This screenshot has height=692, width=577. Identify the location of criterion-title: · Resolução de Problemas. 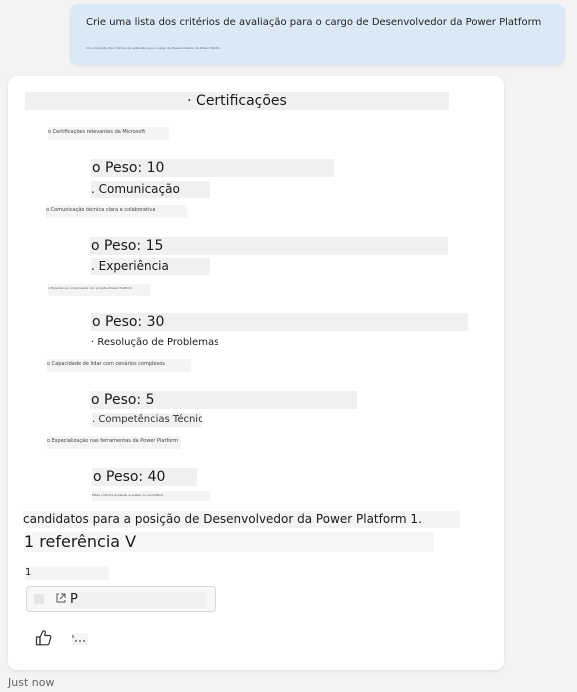
(154, 342).